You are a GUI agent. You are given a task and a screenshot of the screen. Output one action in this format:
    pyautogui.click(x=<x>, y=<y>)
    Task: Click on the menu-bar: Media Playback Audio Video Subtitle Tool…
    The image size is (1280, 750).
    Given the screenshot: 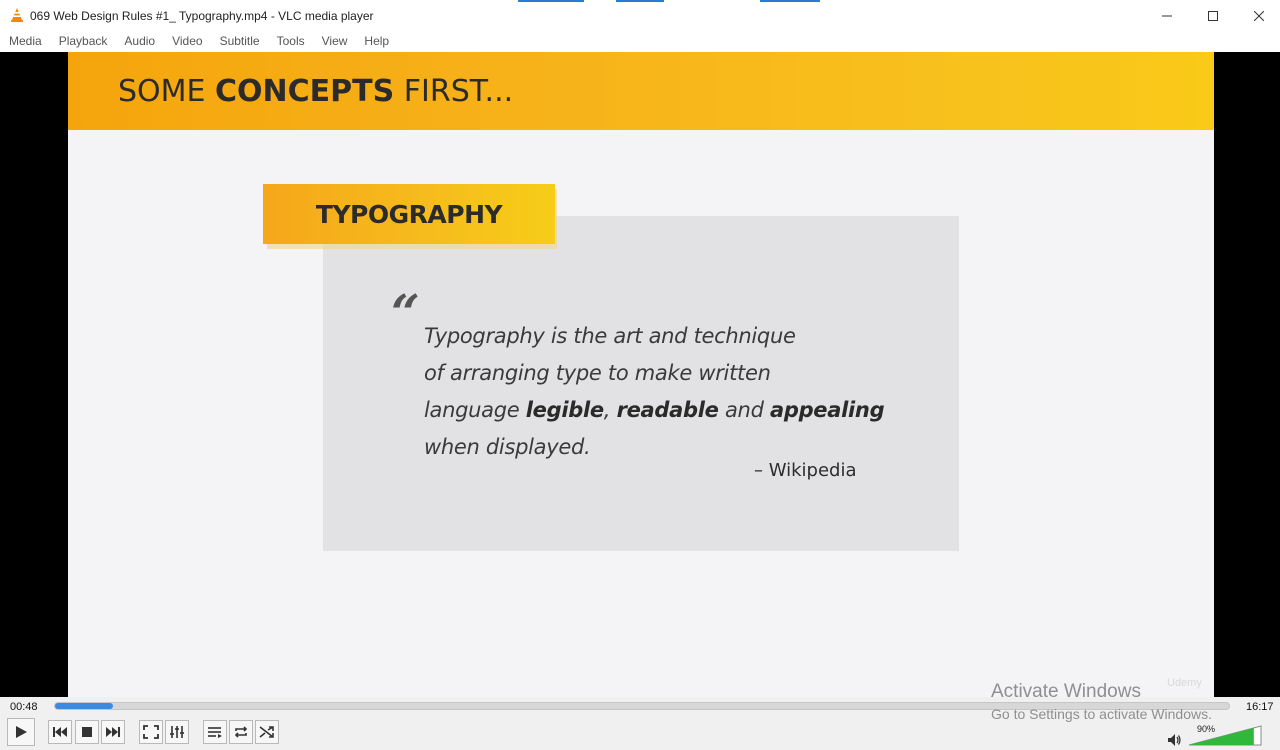 What is the action you would take?
    pyautogui.click(x=640, y=41)
    